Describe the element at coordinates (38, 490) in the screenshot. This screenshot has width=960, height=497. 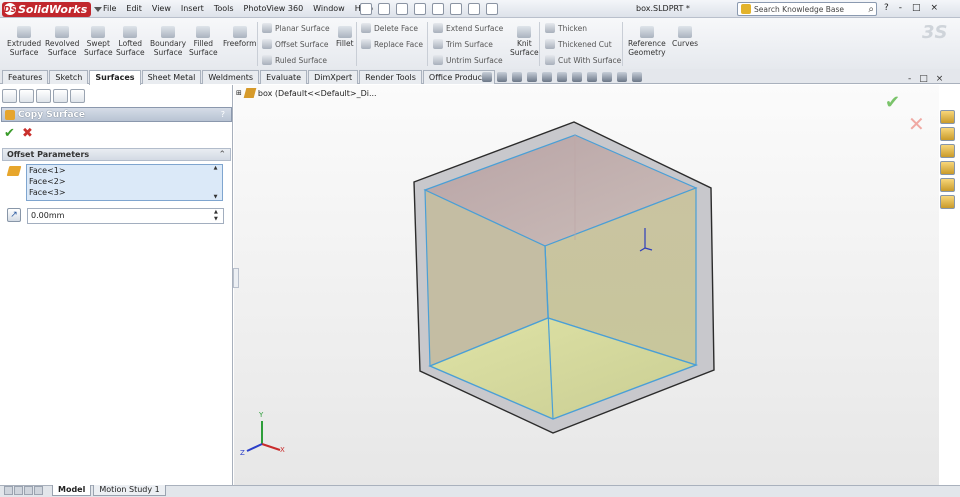
I see `last-tab-button` at that location.